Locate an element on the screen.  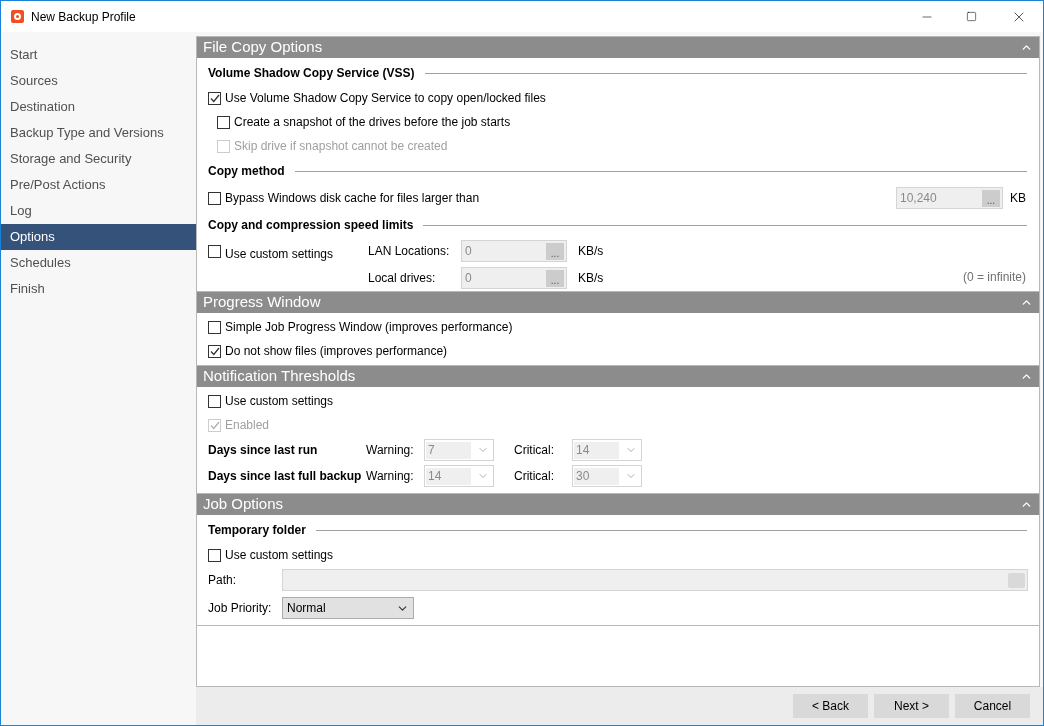
sidebar-item: Pre/Post Actions is located at coordinates (98, 185).